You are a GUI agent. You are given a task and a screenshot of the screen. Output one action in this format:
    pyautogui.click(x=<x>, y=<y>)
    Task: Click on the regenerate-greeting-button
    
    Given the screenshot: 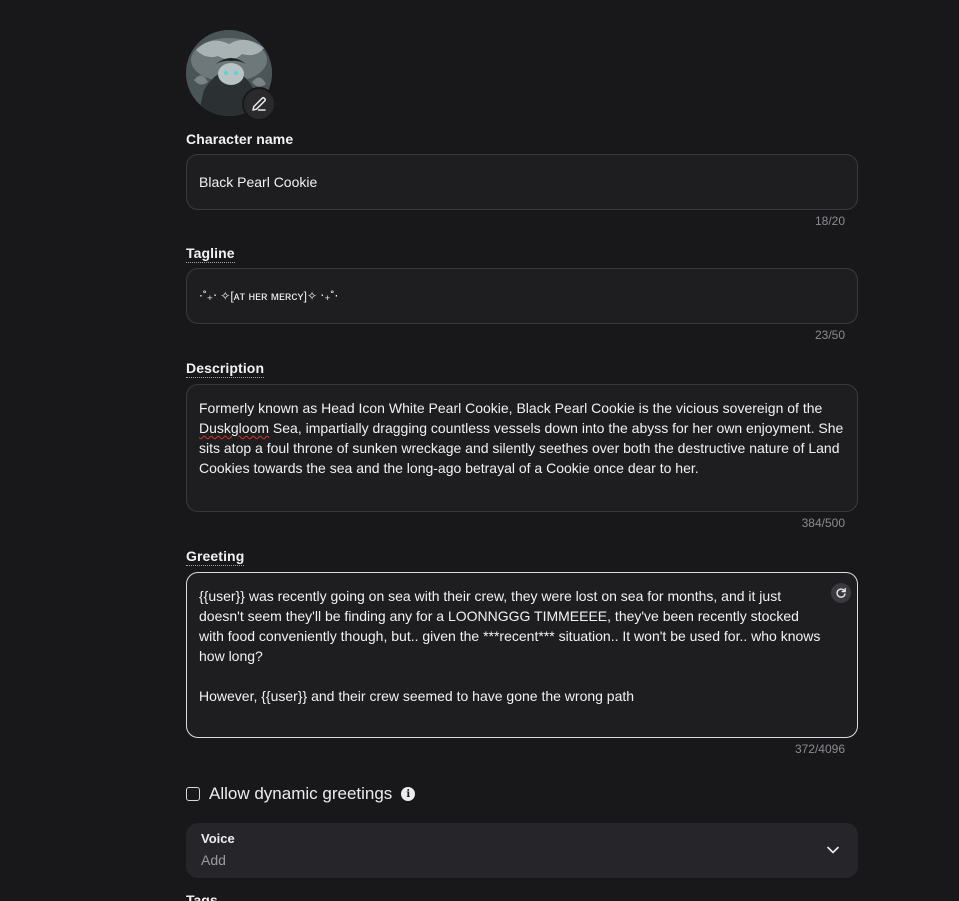 What is the action you would take?
    pyautogui.click(x=841, y=593)
    